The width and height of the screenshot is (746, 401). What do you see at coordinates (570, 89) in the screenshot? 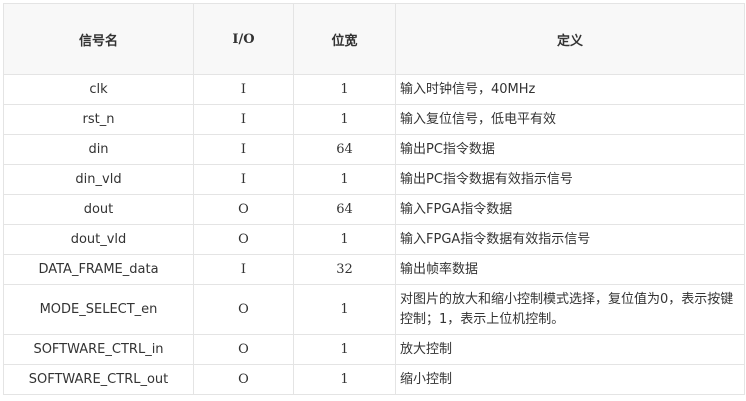
I see `cell-definition: 输入时钟信号，40MHz` at bounding box center [570, 89].